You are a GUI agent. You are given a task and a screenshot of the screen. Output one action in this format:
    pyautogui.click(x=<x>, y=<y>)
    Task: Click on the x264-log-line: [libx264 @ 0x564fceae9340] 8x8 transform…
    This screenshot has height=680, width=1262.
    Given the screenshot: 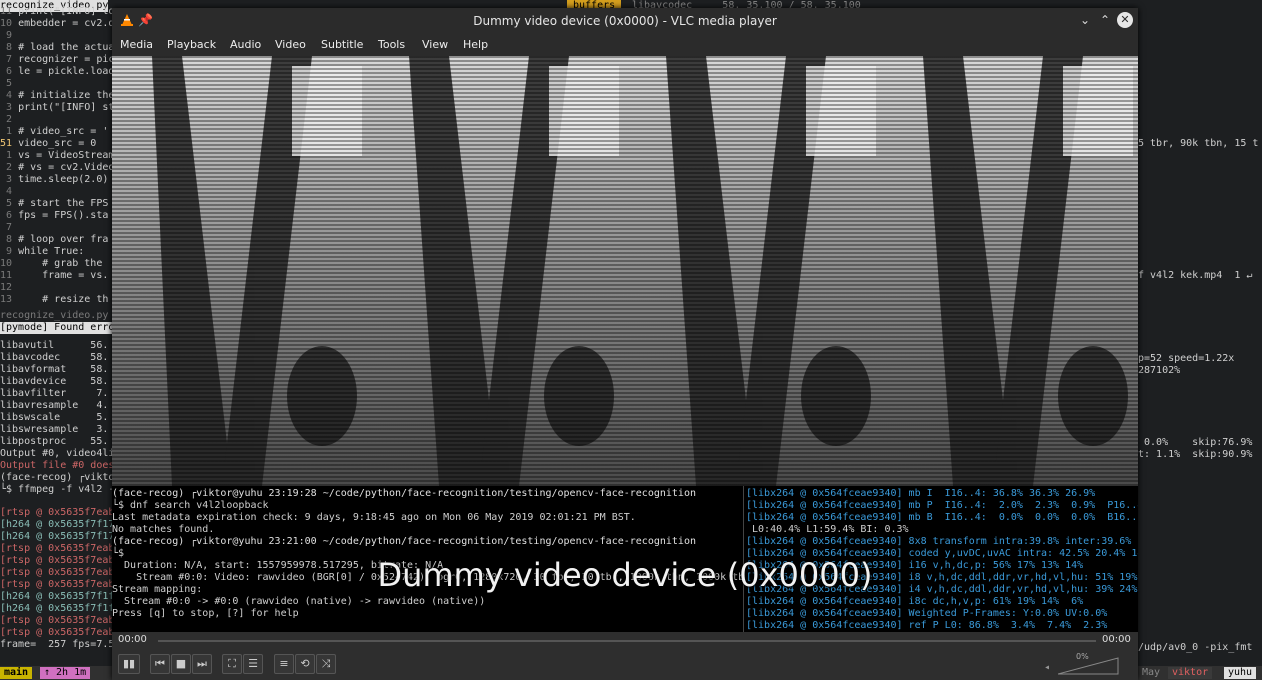 What is the action you would take?
    pyautogui.click(x=939, y=541)
    